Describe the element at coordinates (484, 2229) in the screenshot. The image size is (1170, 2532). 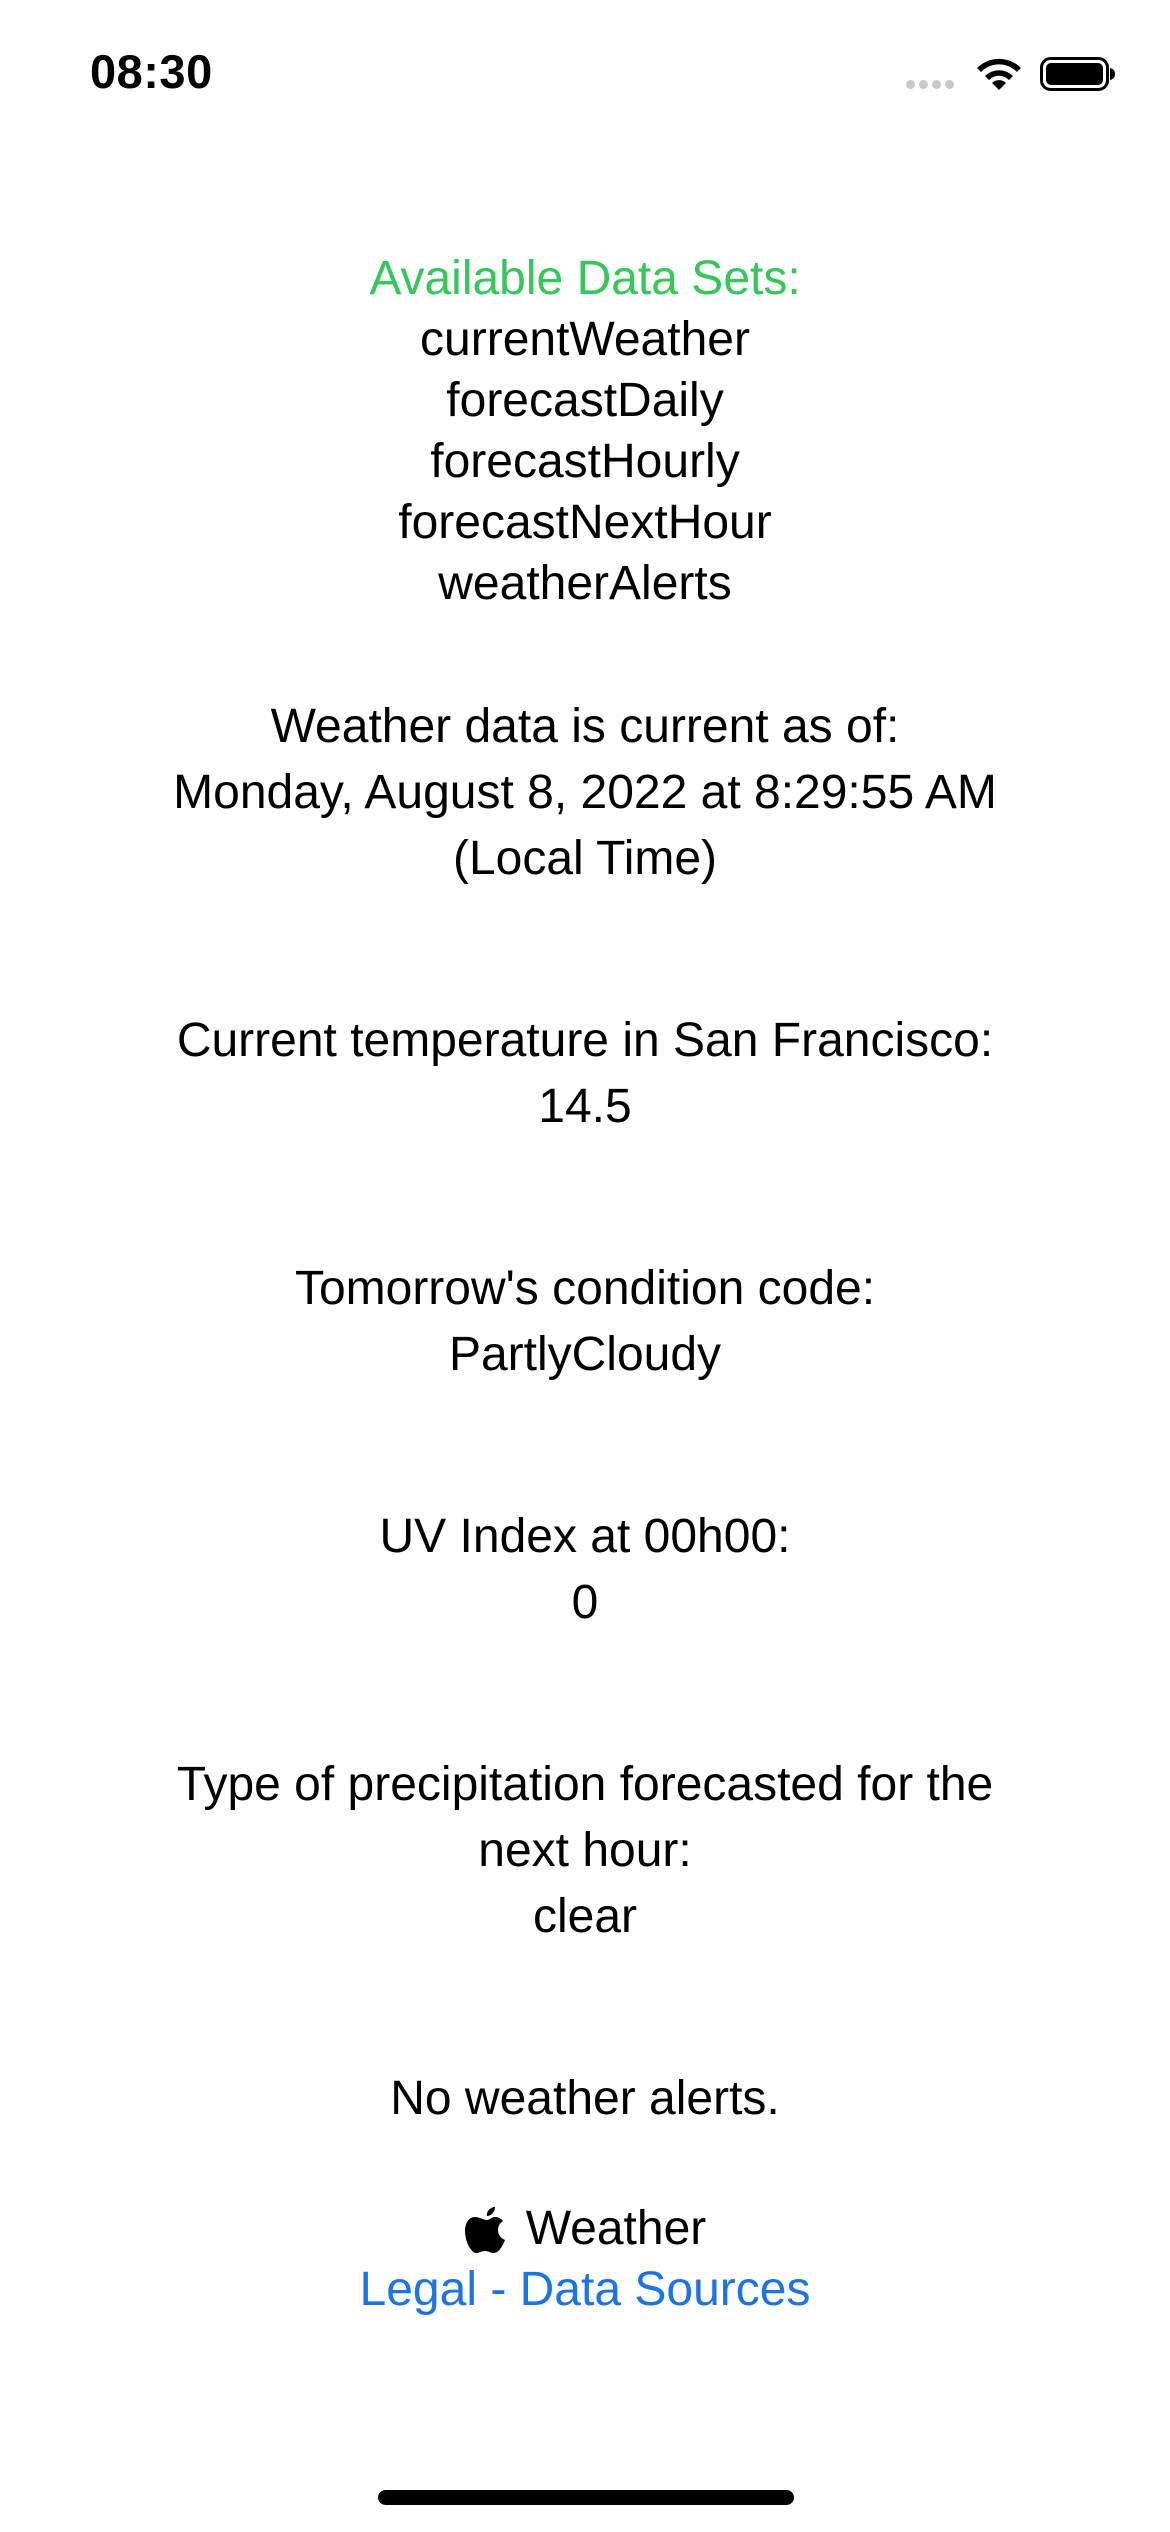
I see `apple-logo-icon` at that location.